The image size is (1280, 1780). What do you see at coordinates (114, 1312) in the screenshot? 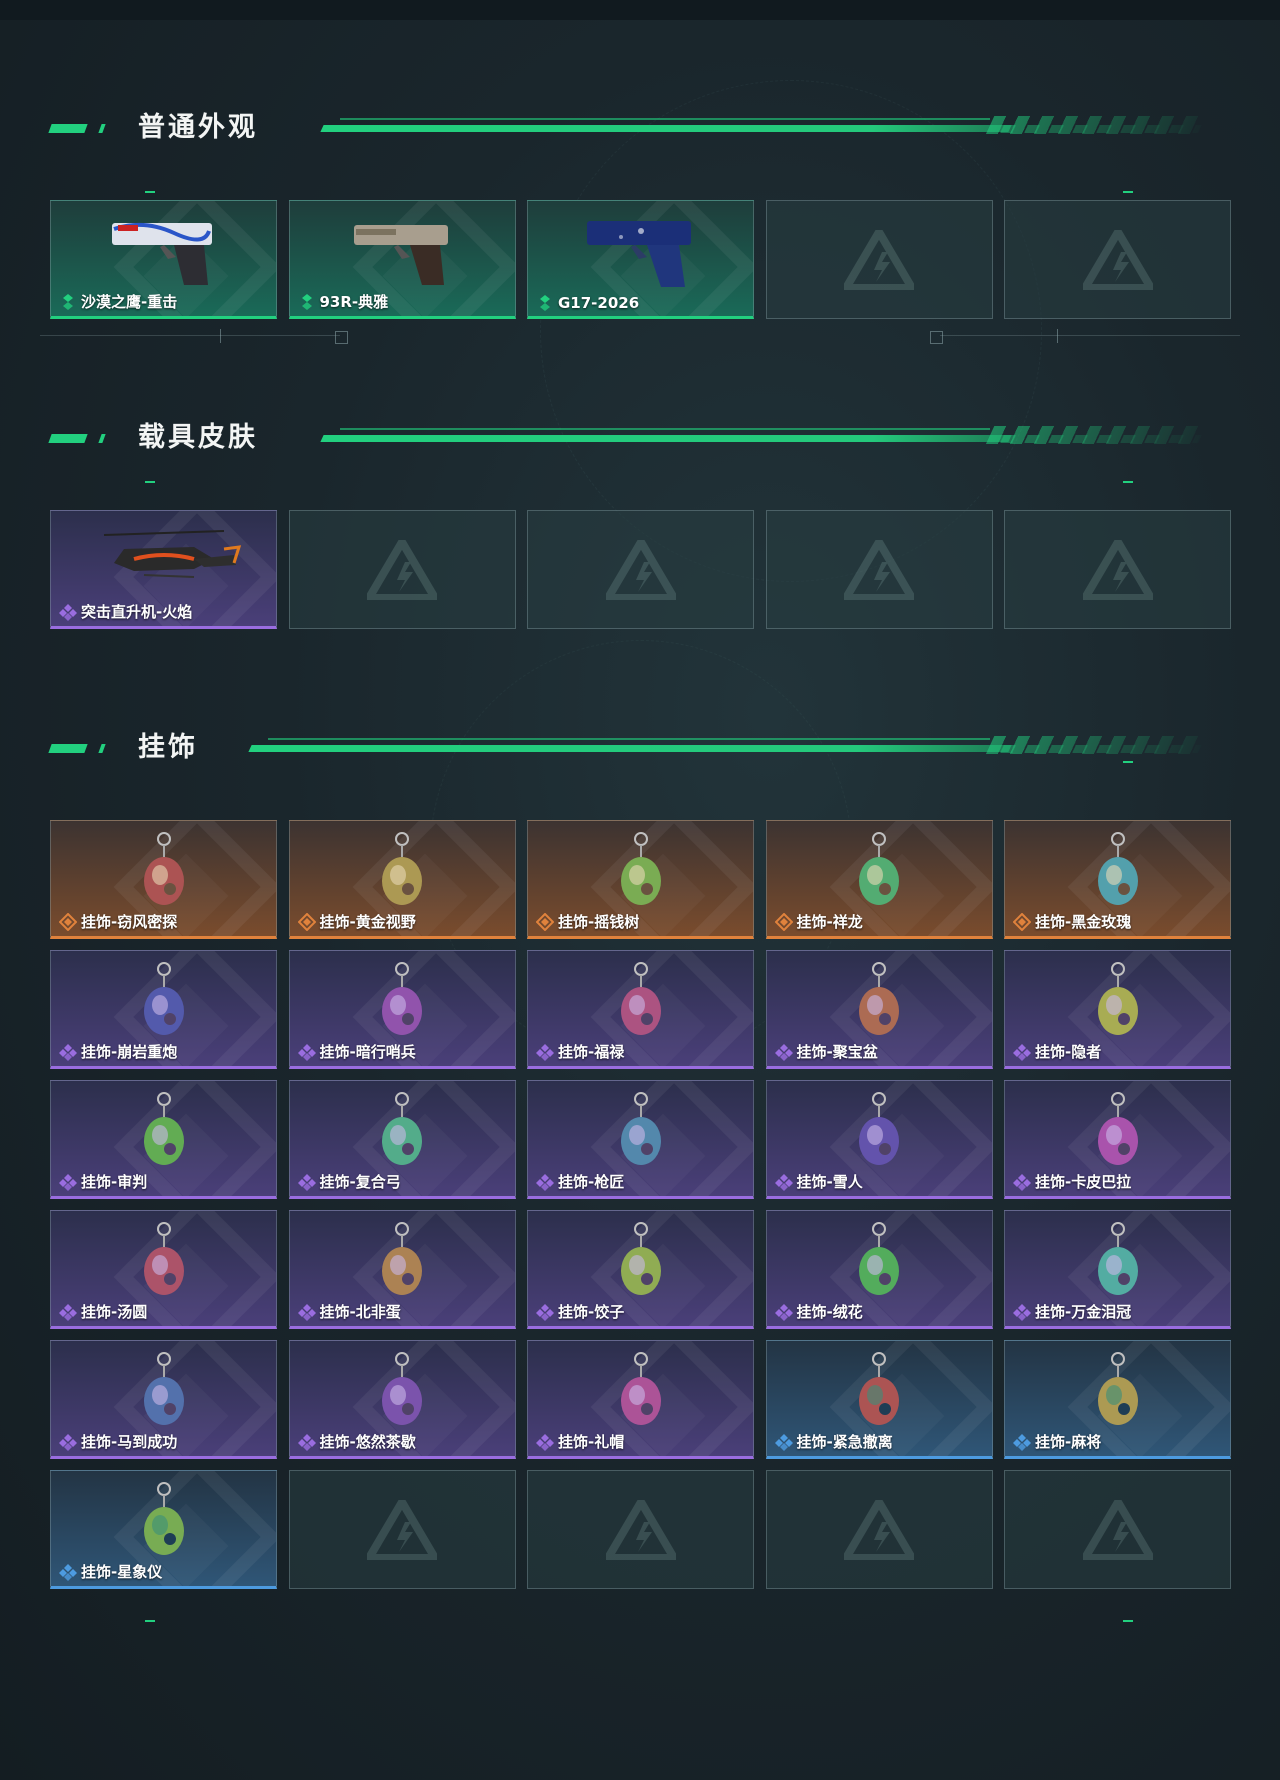
I see `item-name: 挂饰-汤圆` at bounding box center [114, 1312].